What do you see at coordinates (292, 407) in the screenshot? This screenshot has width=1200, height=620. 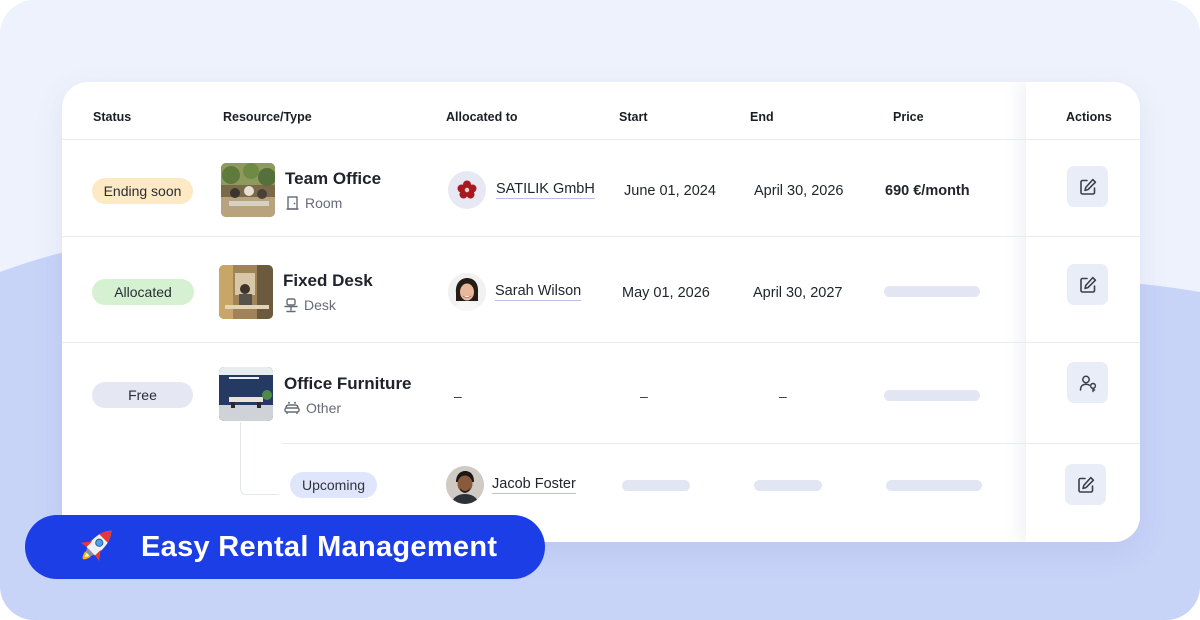 I see `furniture-icon` at bounding box center [292, 407].